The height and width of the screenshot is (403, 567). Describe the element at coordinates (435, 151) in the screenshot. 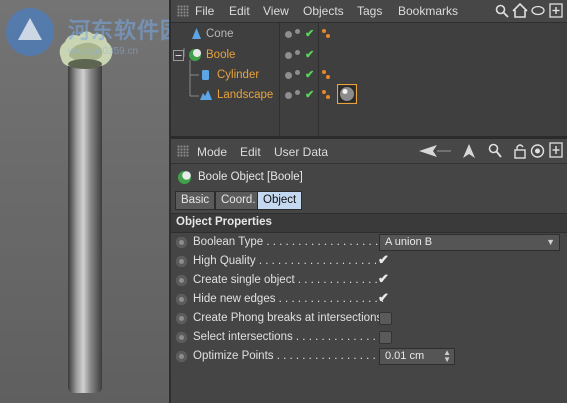

I see `back-arrow-icon` at that location.